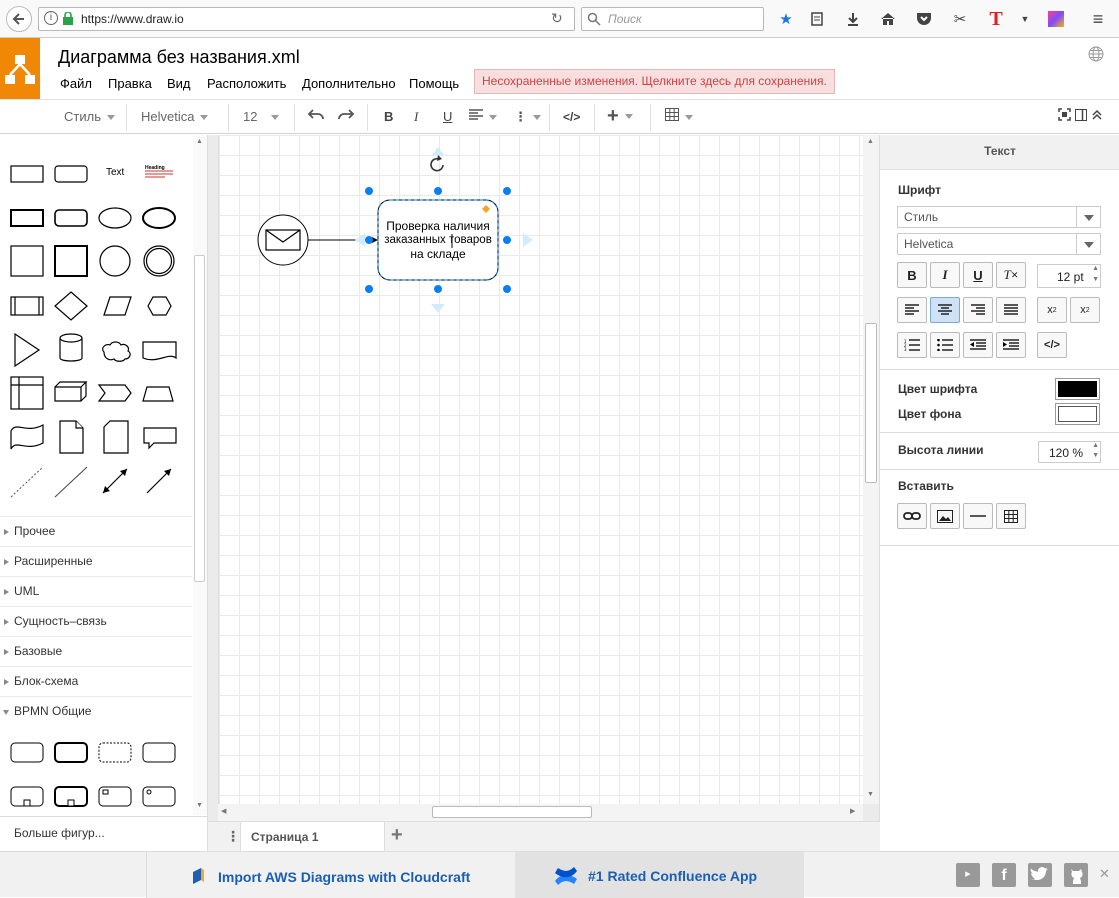 This screenshot has height=898, width=1119. Describe the element at coordinates (96, 711) in the screenshot. I see `section-bpmn-general: BPMN Общие` at that location.